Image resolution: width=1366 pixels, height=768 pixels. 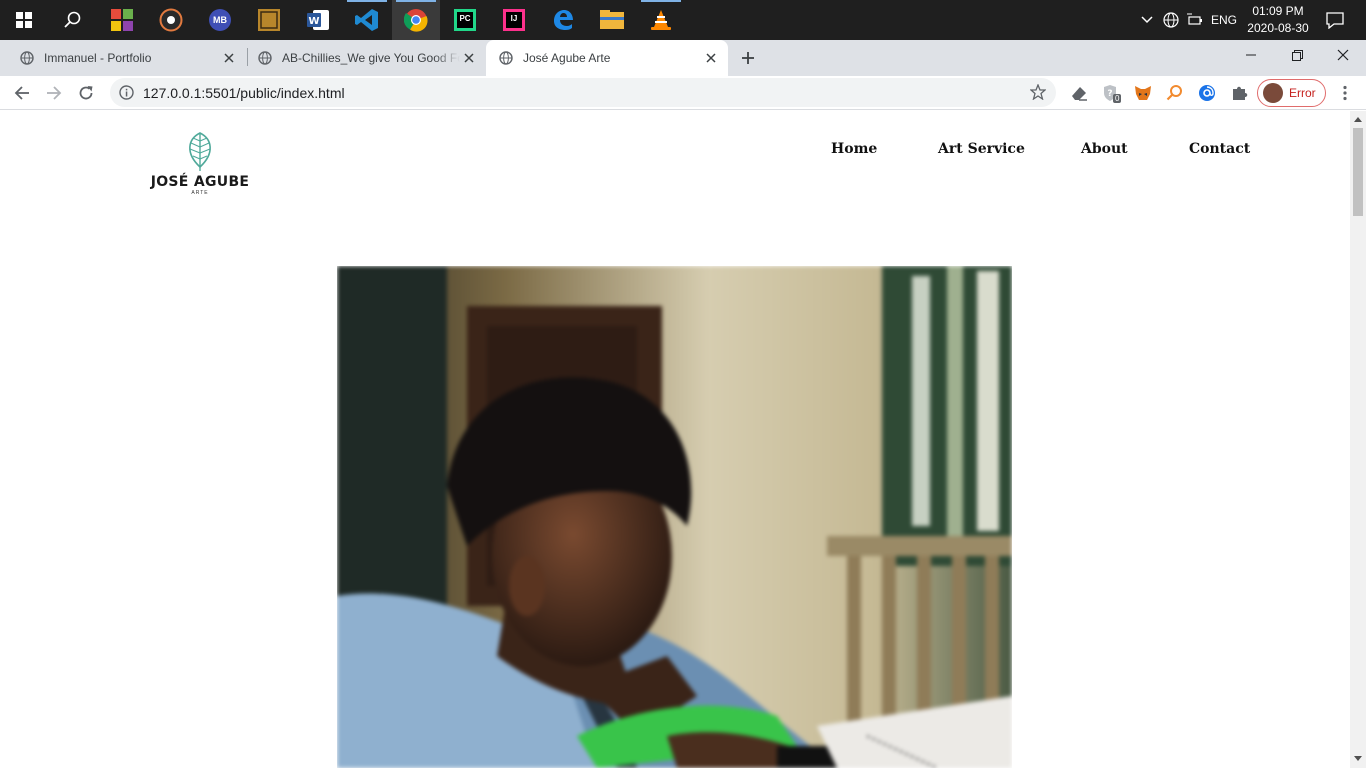 What do you see at coordinates (612, 20) in the screenshot?
I see `taskbar-explorer-app` at bounding box center [612, 20].